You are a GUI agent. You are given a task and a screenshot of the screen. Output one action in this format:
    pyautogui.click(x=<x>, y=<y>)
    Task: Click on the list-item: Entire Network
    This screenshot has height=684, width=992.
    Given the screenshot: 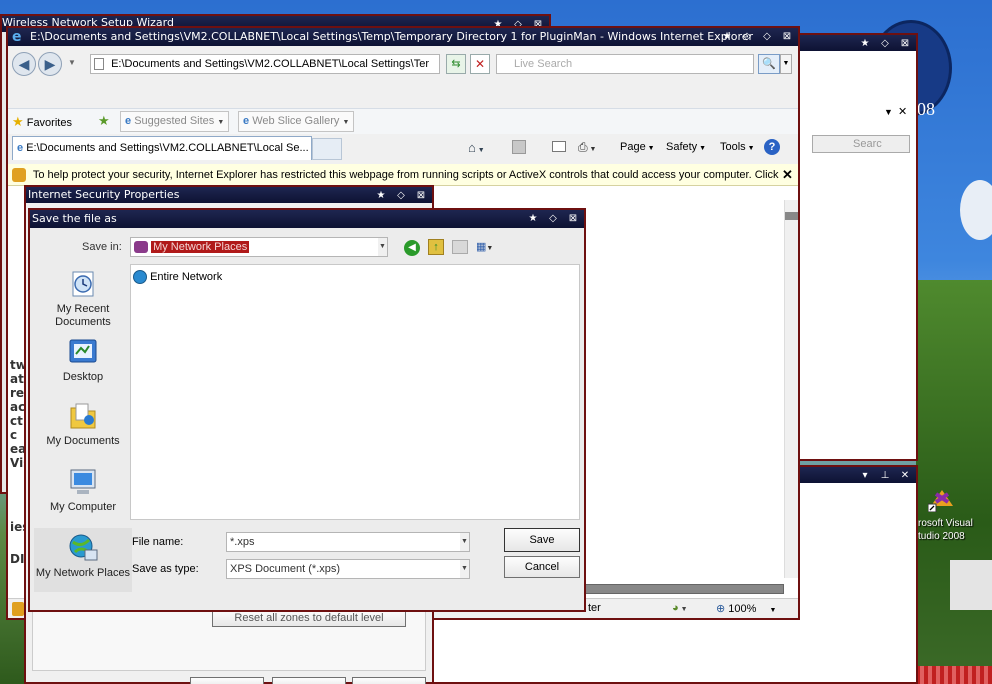 What is the action you would take?
    pyautogui.click(x=177, y=277)
    